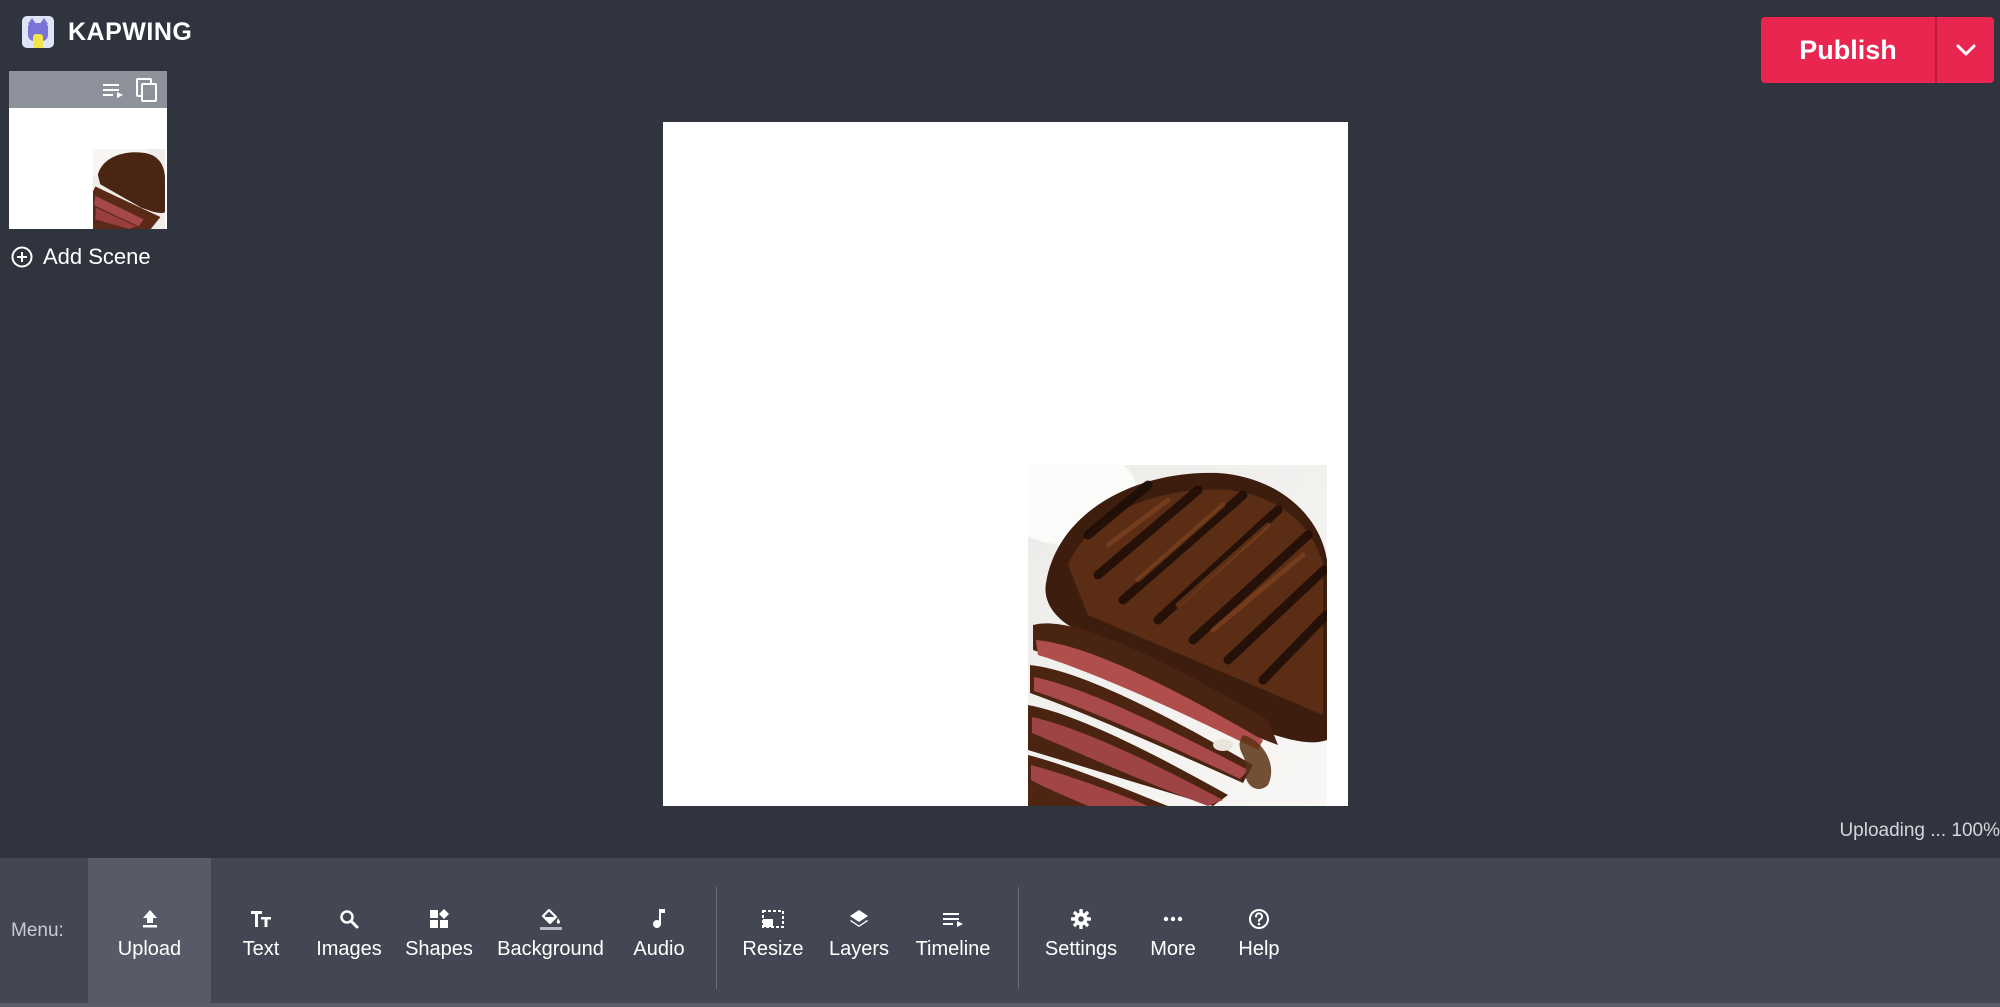  I want to click on menu-label: Menu:, so click(37, 930).